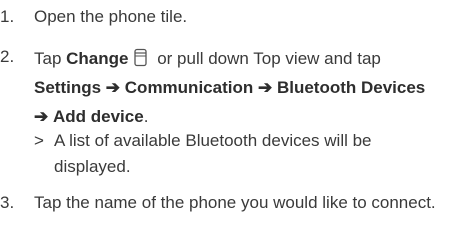 This screenshot has width=451, height=246. Describe the element at coordinates (7, 16) in the screenshot. I see `step-number: 1.` at that location.